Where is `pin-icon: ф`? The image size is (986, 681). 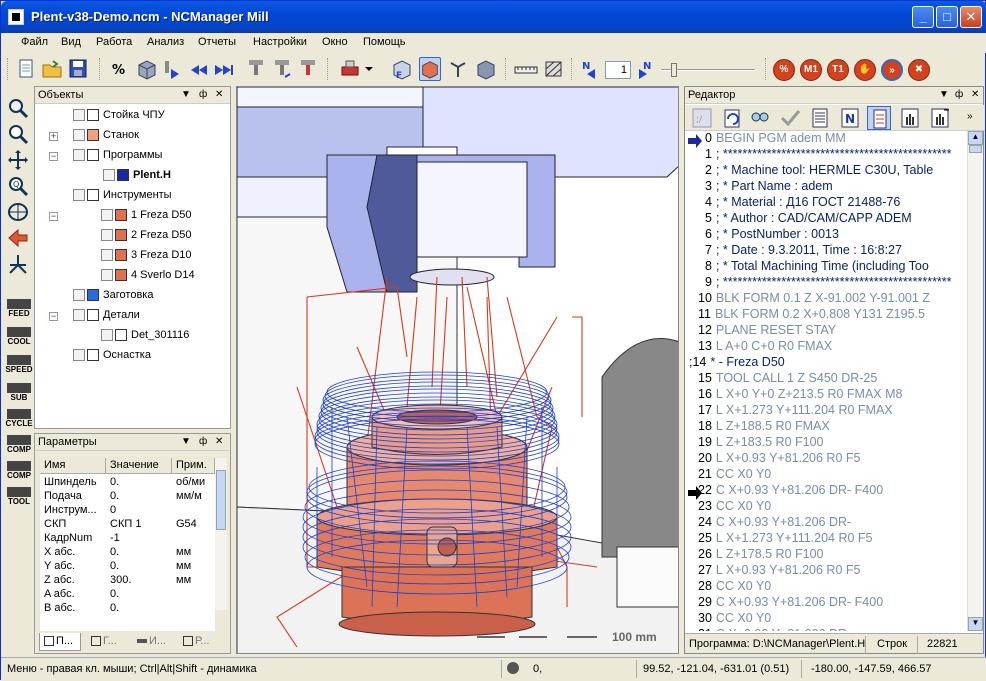 pin-icon: ф is located at coordinates (959, 94).